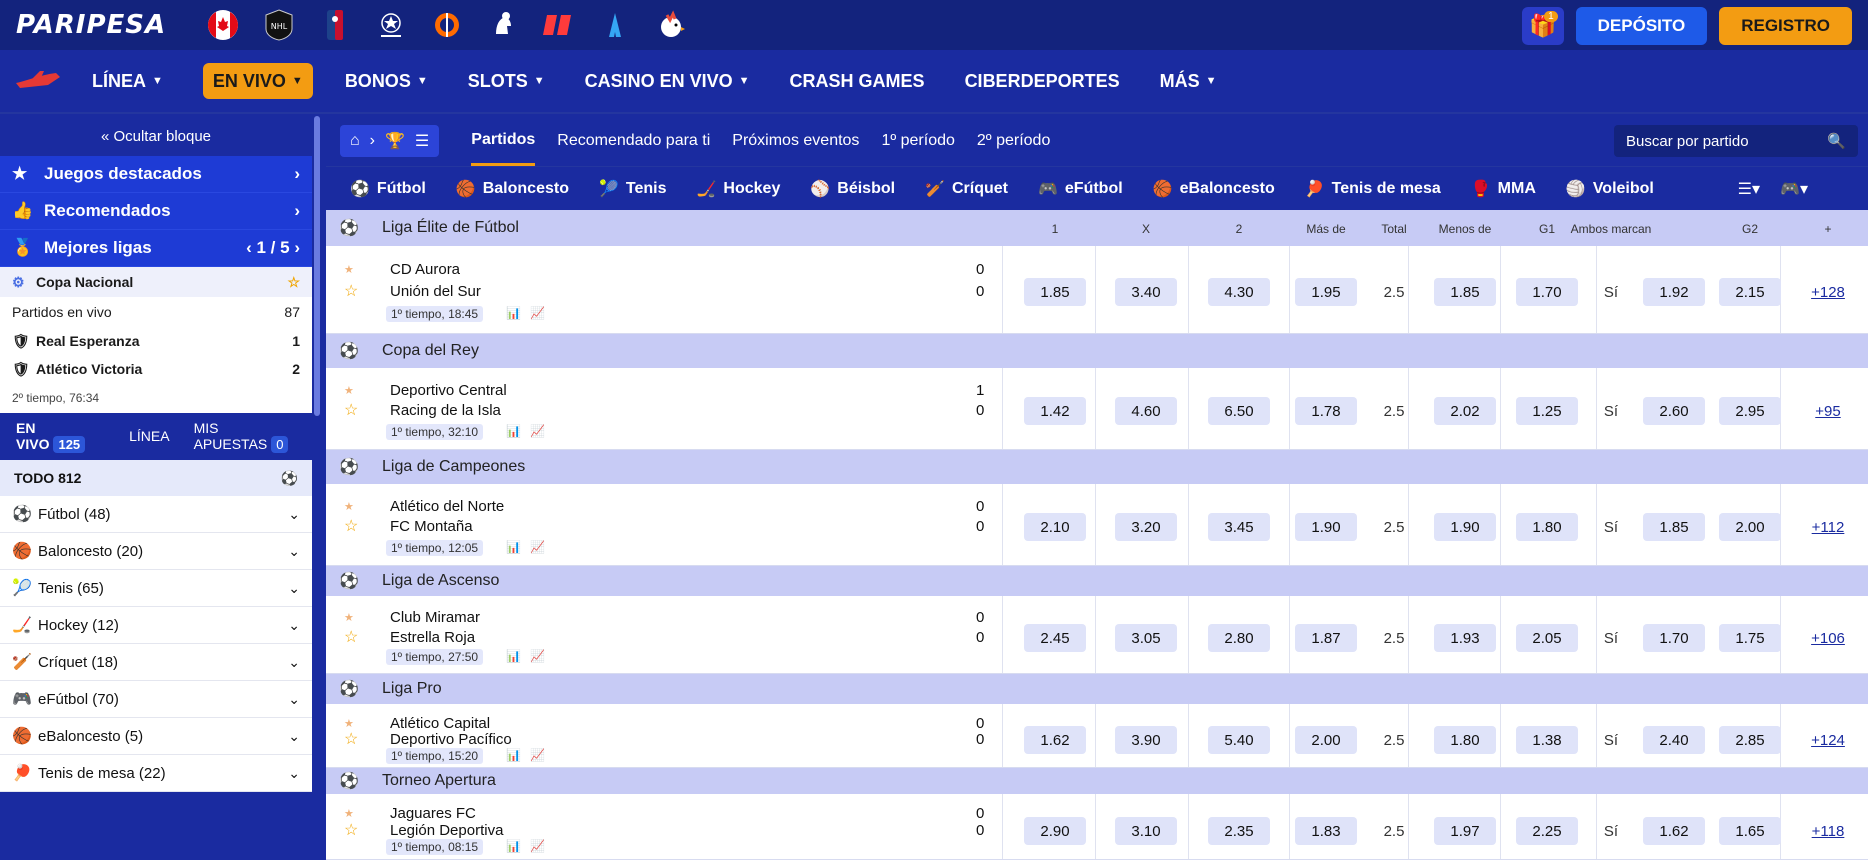  What do you see at coordinates (966, 189) in the screenshot?
I see `sport-filter-5: 🏏 Críquet` at bounding box center [966, 189].